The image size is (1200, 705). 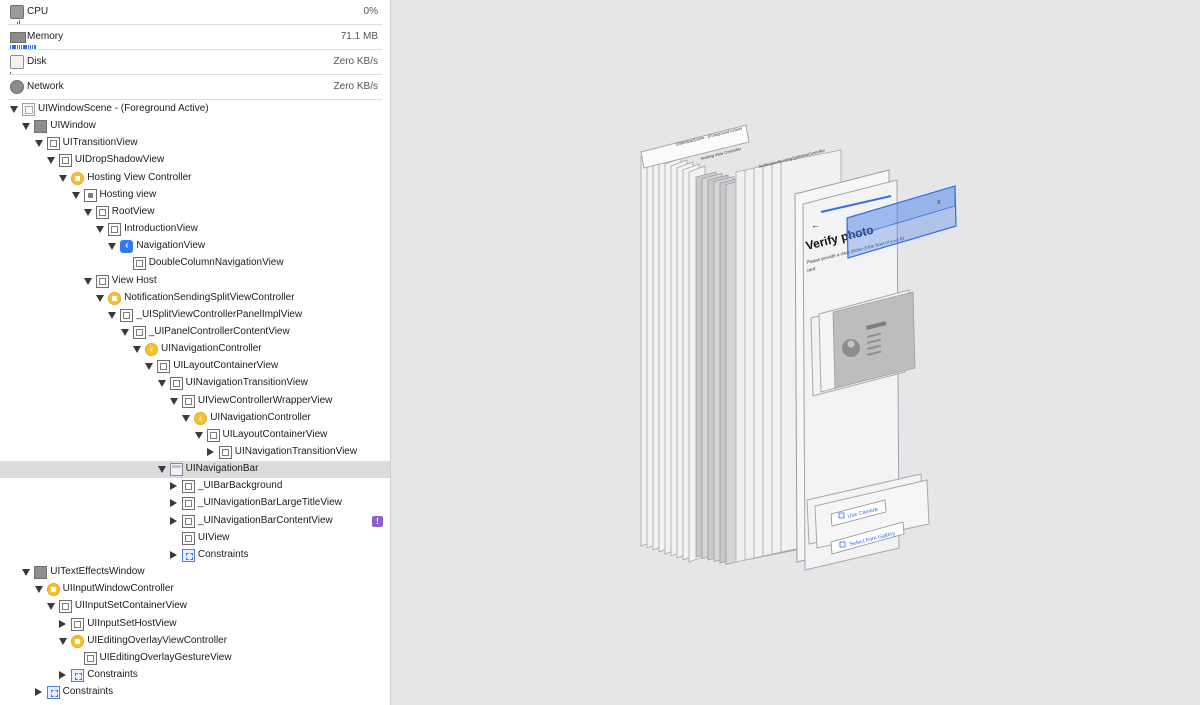 What do you see at coordinates (115, 298) in the screenshot?
I see `controller-icon` at bounding box center [115, 298].